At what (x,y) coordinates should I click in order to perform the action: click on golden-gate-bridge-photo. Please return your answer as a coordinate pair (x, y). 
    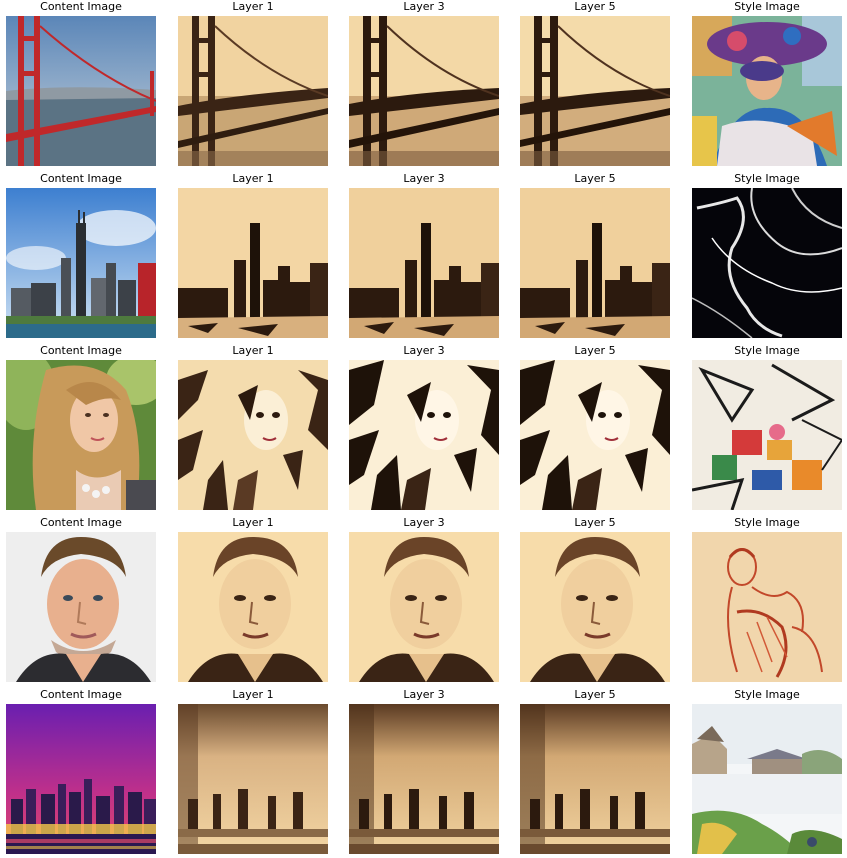
    Looking at the image, I should click on (81, 91).